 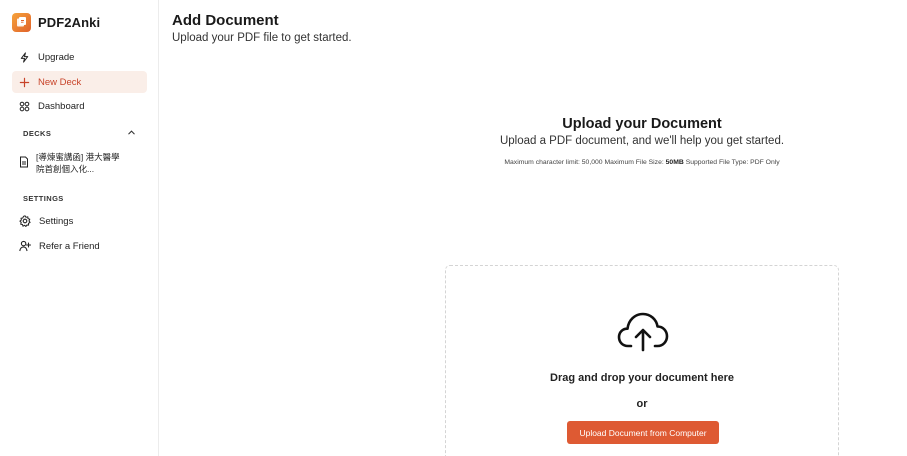 What do you see at coordinates (642, 124) in the screenshot?
I see `upload-title: Upload your Document` at bounding box center [642, 124].